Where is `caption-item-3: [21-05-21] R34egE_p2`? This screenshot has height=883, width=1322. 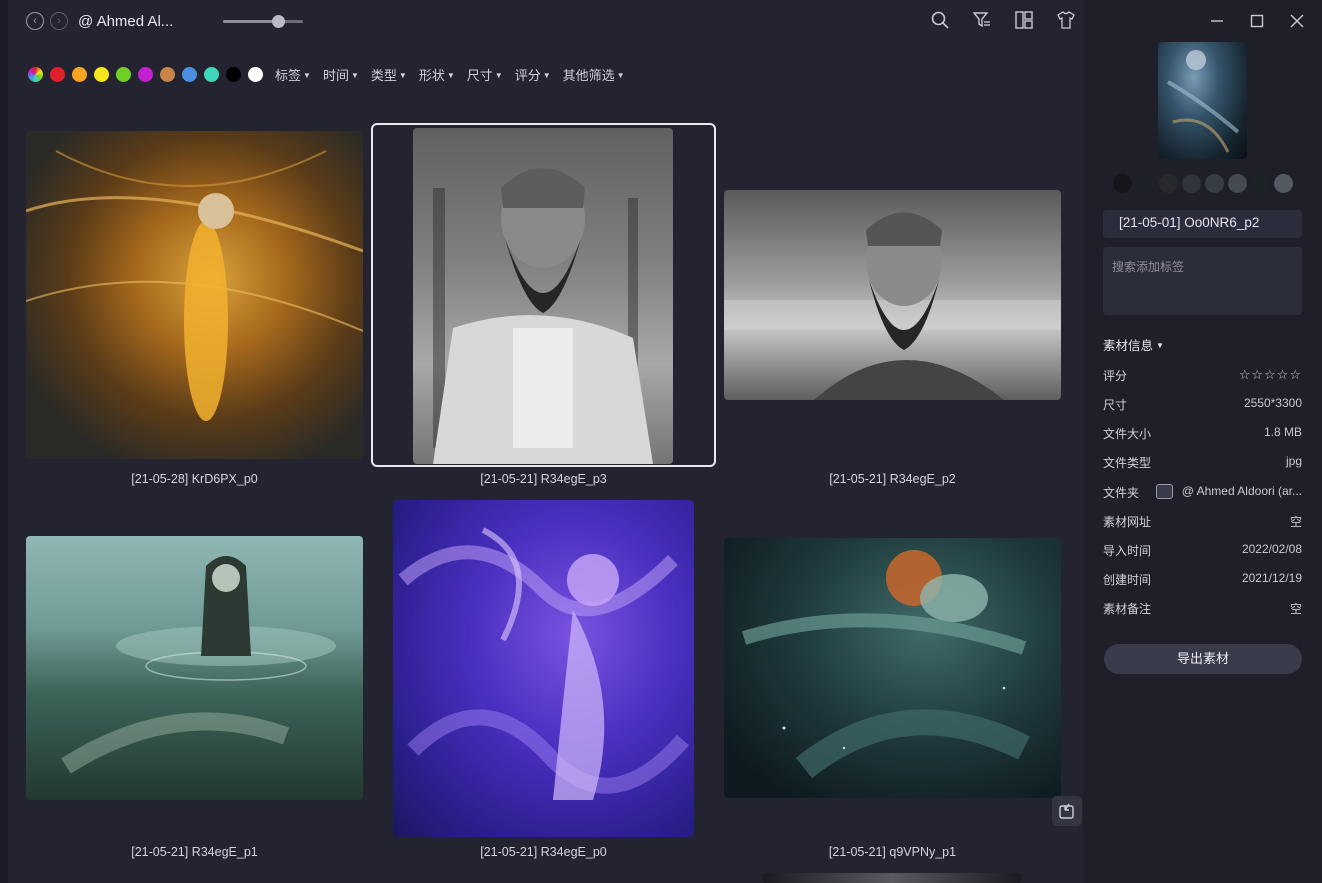 caption-item-3: [21-05-21] R34egE_p2 is located at coordinates (892, 479).